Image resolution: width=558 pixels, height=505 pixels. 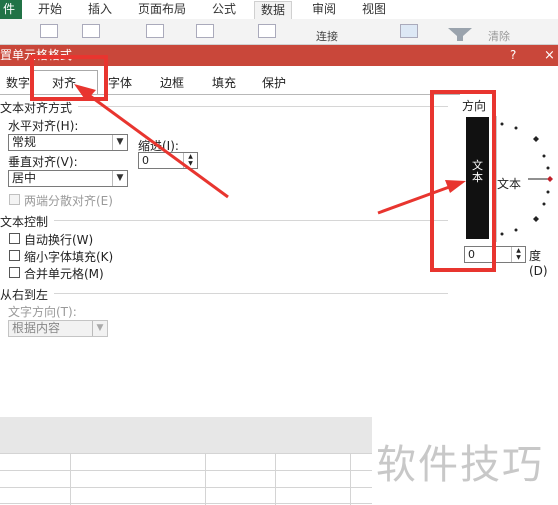 What do you see at coordinates (327, 36) in the screenshot?
I see `connections-label: 连接` at bounding box center [327, 36].